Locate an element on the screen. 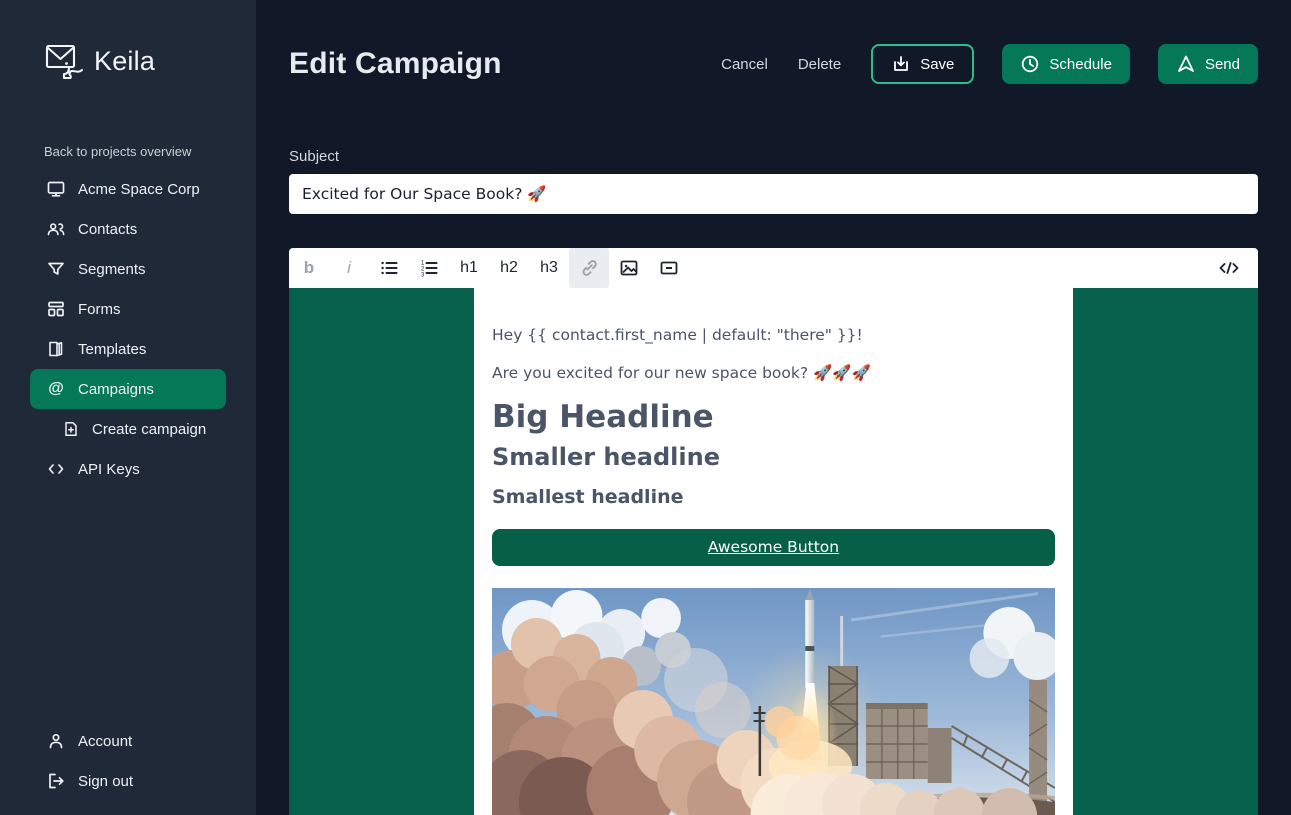  link-button is located at coordinates (589, 268).